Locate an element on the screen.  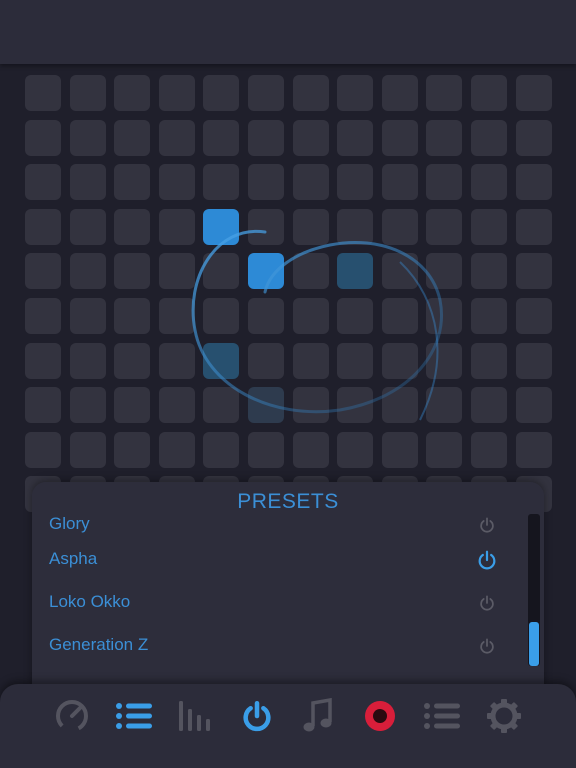
gauge-tab-button is located at coordinates (72, 716).